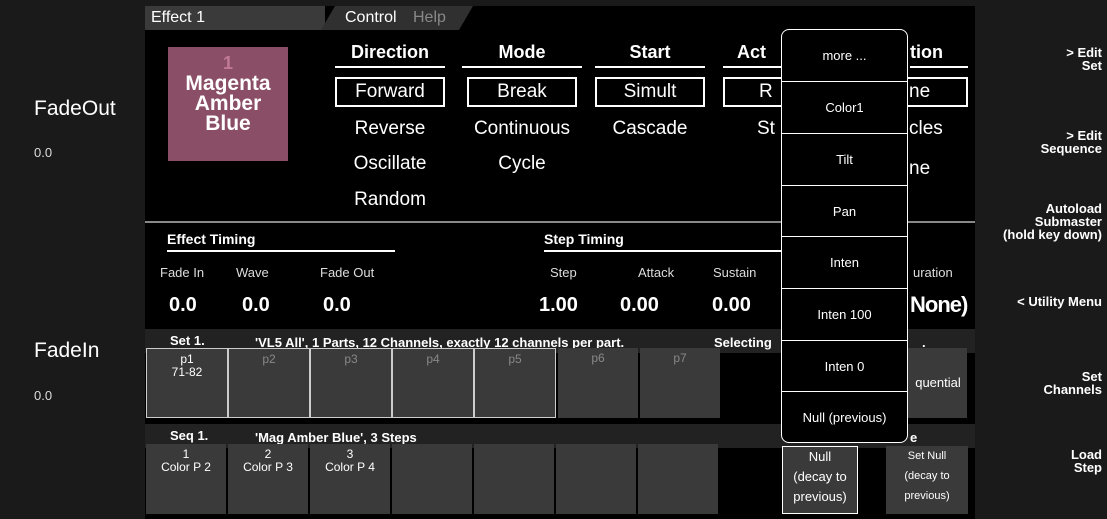 The image size is (1107, 519). What do you see at coordinates (389, 52) in the screenshot?
I see `direction-header: Direction` at bounding box center [389, 52].